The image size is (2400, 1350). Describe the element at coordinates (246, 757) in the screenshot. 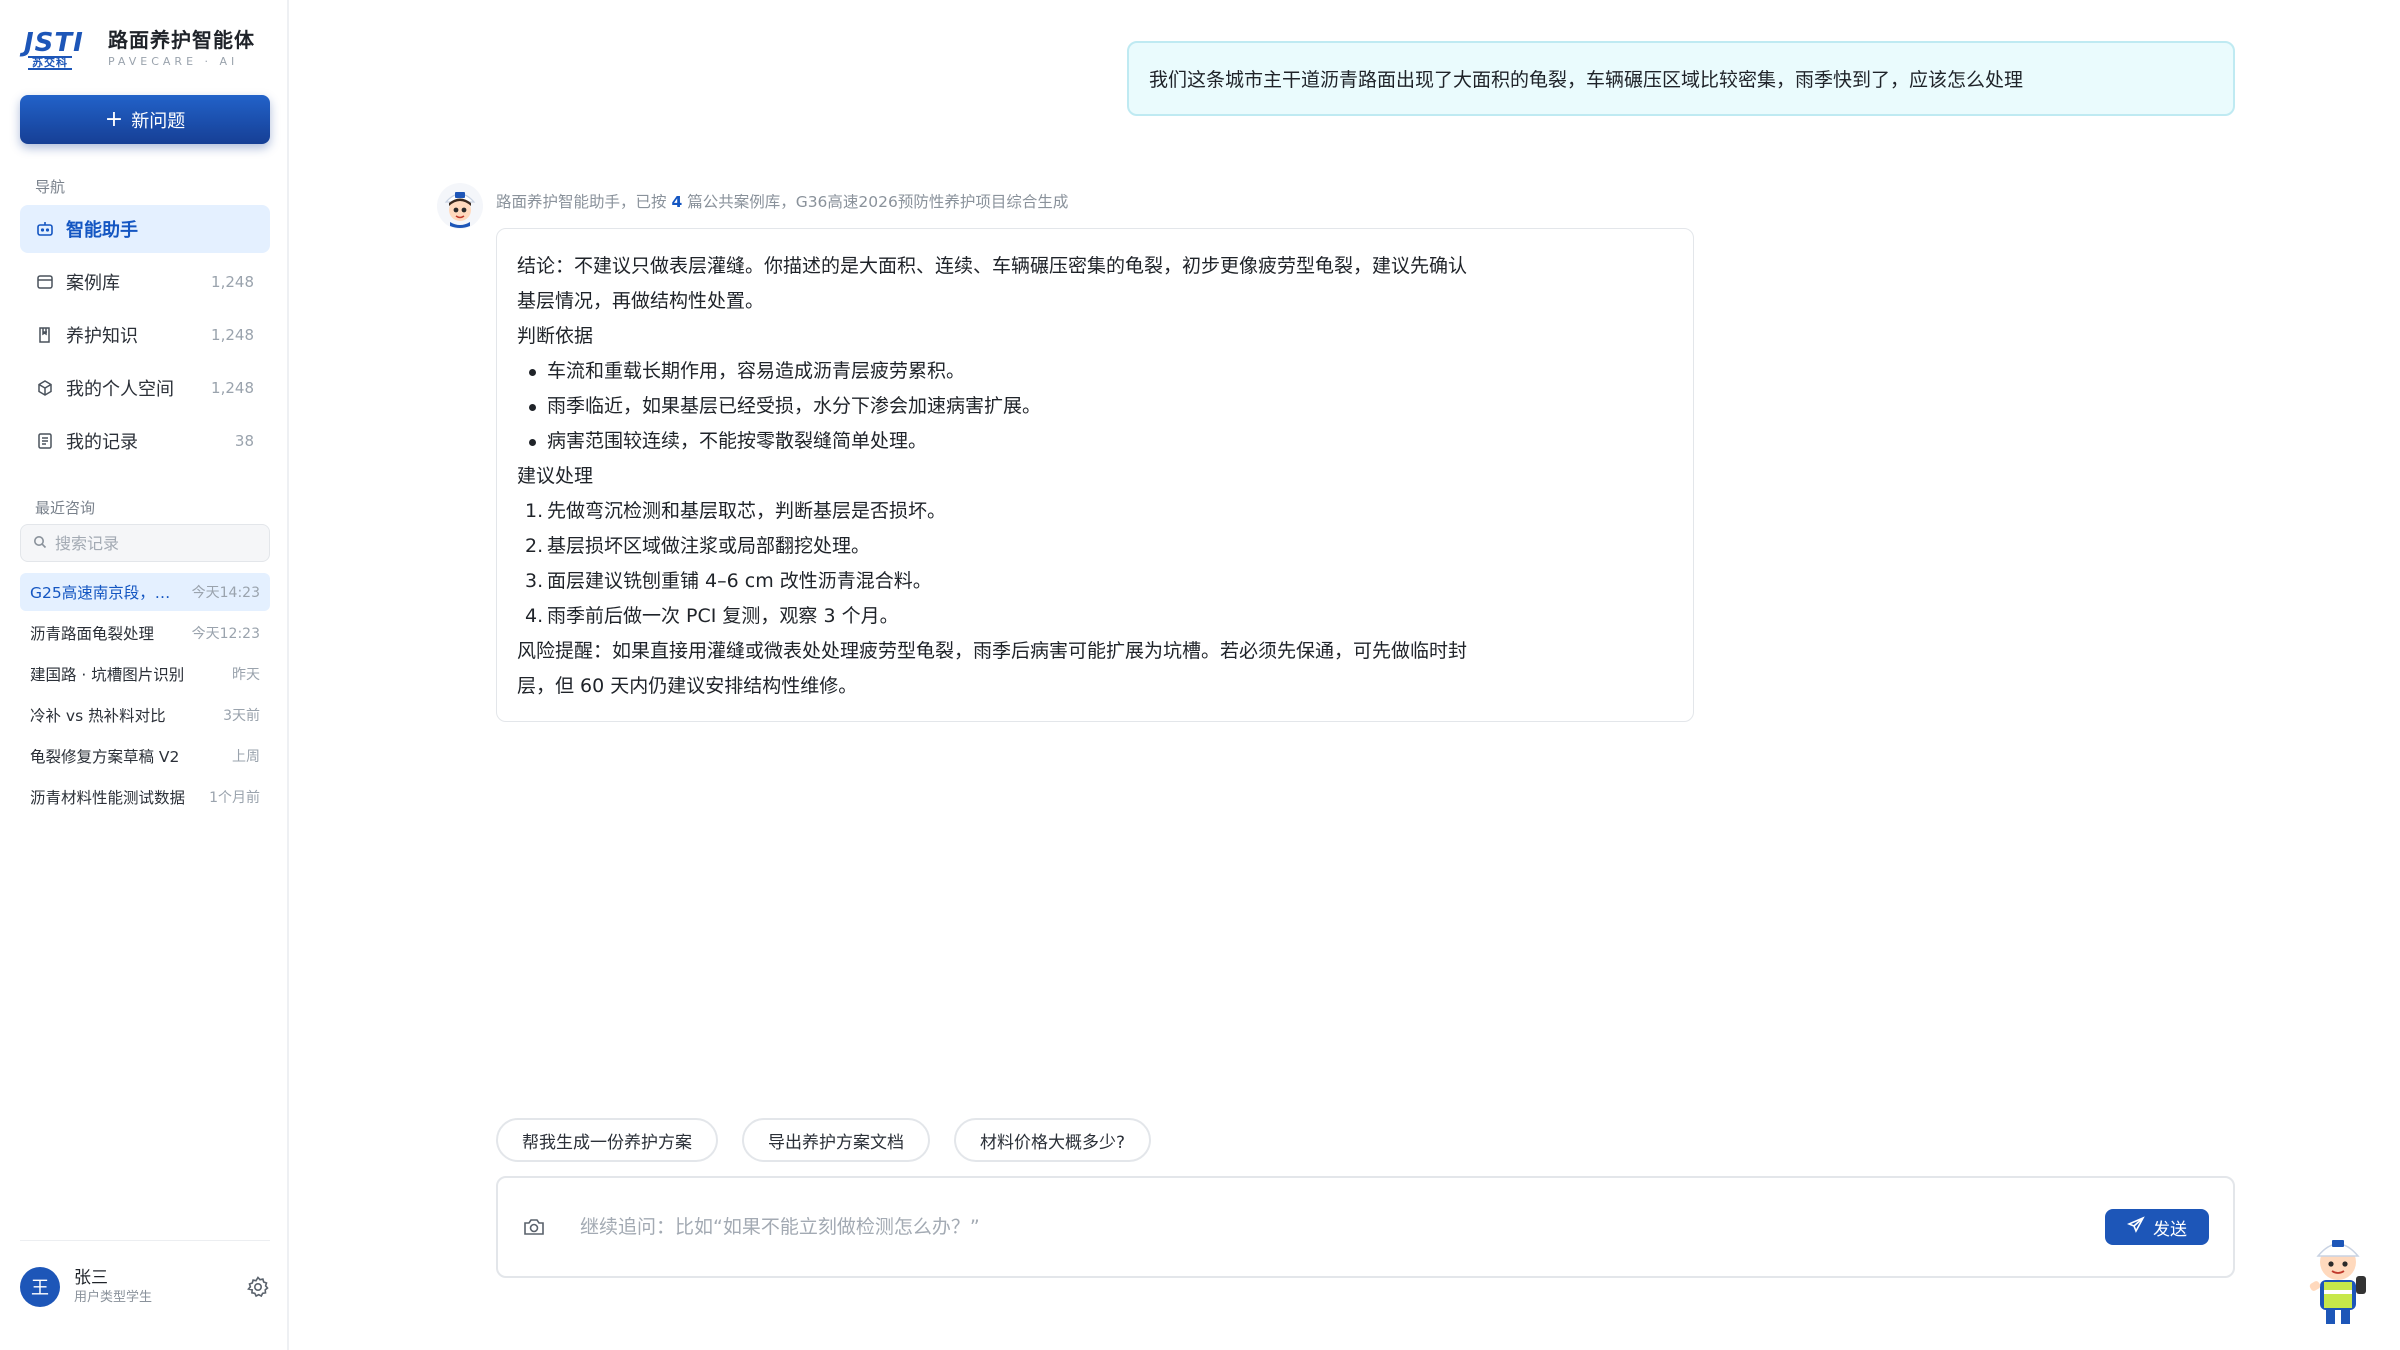

I see `recent-item-date: 上周` at that location.